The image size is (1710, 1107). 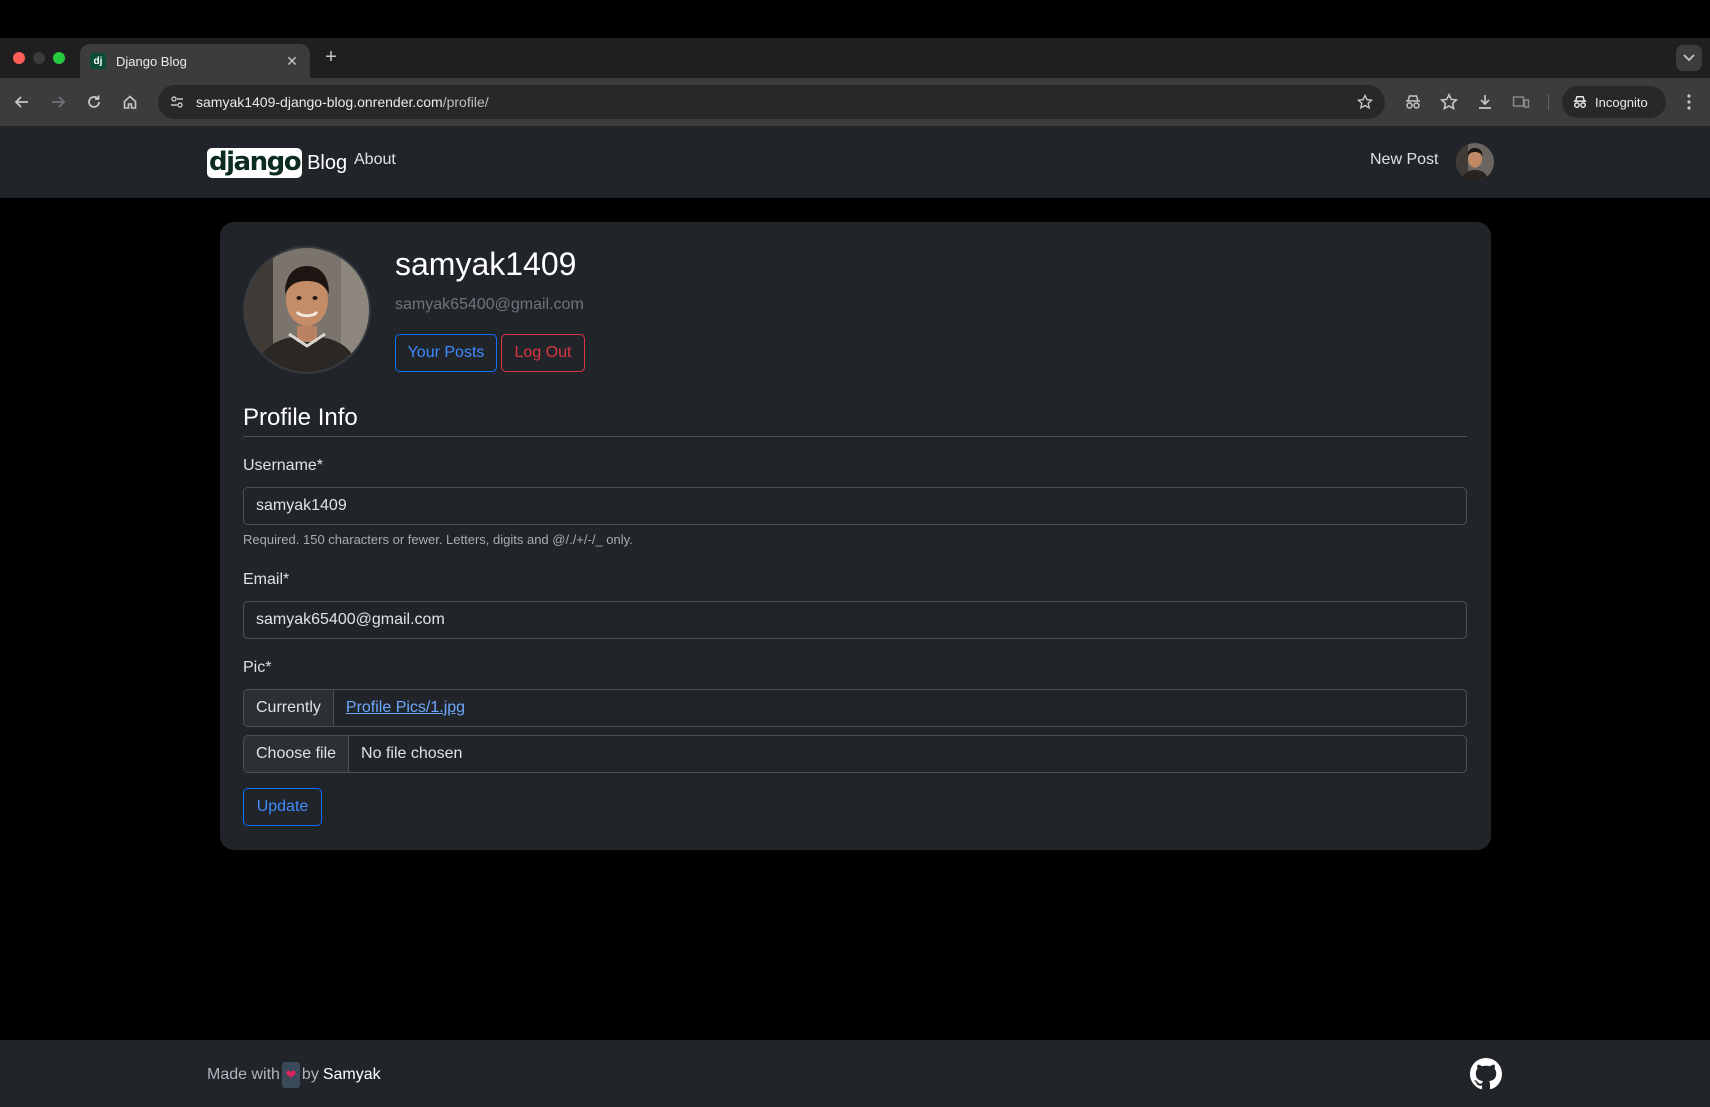 What do you see at coordinates (59, 58) in the screenshot?
I see `window-maximize-button` at bounding box center [59, 58].